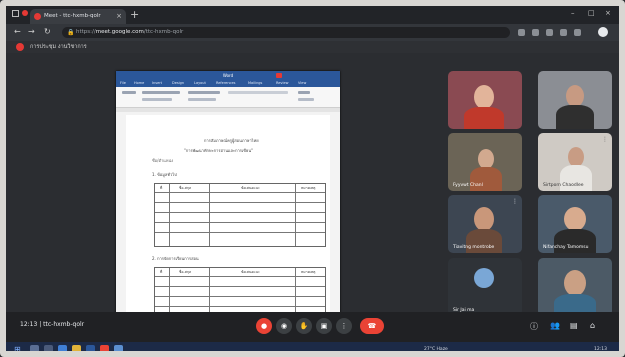  I want to click on close-tab-icon: ×, so click(119, 16).